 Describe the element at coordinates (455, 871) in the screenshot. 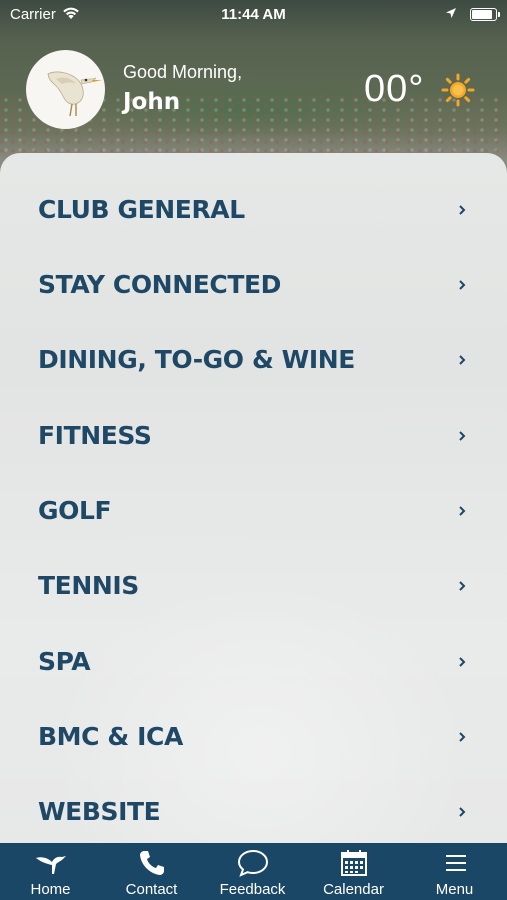

I see `tab-menu: Menu` at that location.